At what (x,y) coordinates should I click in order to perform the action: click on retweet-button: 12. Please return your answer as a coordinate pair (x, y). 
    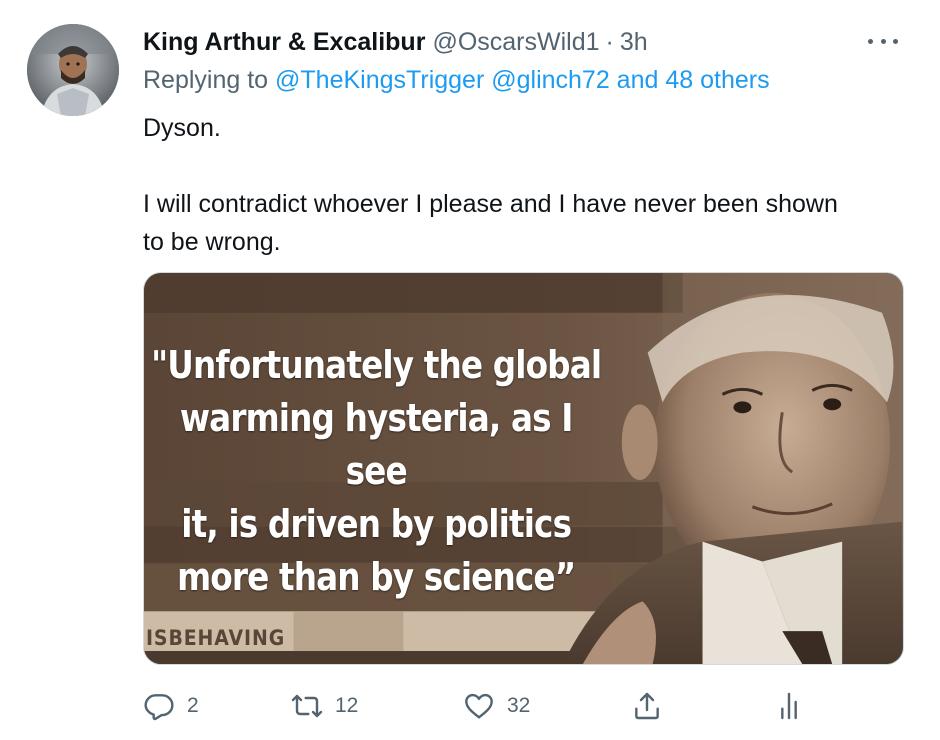
    Looking at the image, I should click on (324, 706).